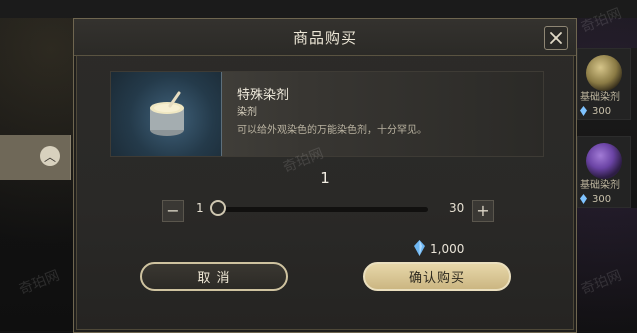 This screenshot has width=637, height=333. What do you see at coordinates (457, 208) in the screenshot?
I see `slider-max-label: 30` at bounding box center [457, 208].